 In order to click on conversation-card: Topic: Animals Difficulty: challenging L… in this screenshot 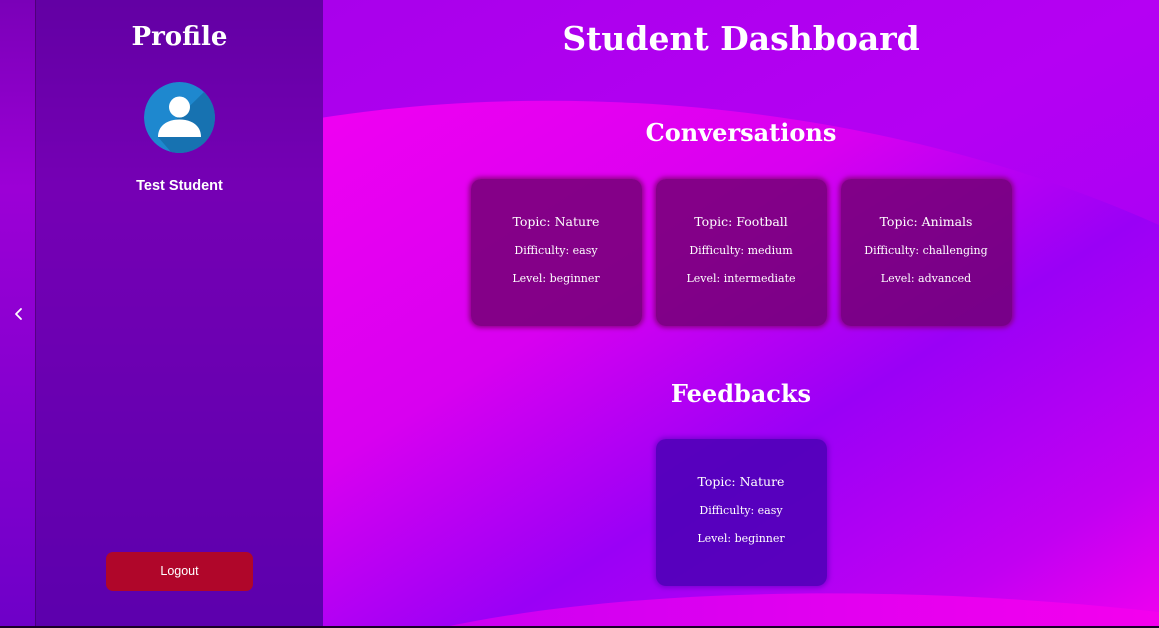, I will do `click(926, 252)`.